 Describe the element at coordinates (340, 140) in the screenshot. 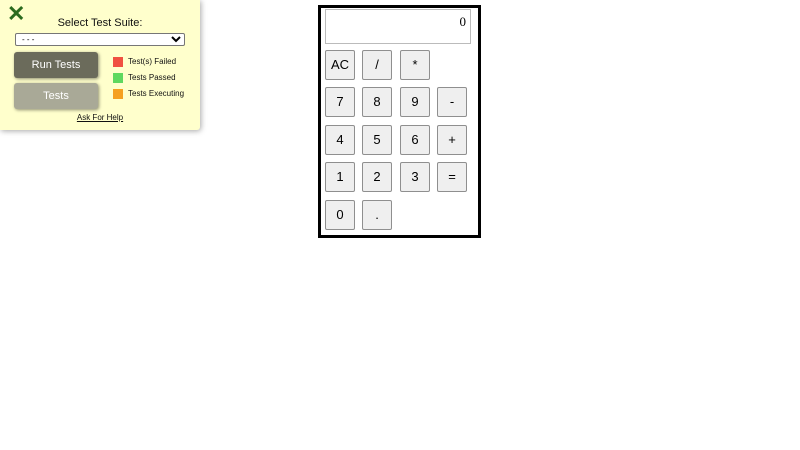

I see `key-4: 4` at that location.